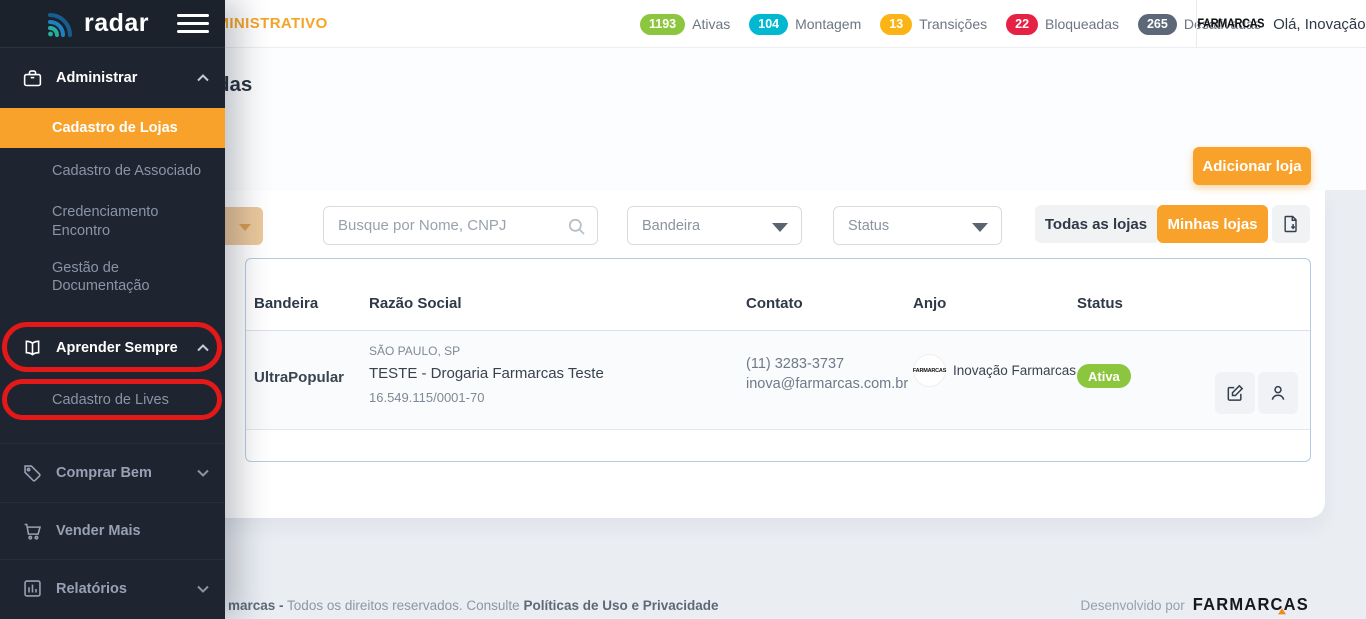  What do you see at coordinates (415, 351) in the screenshot?
I see `row-city: SÃO PAULO, SP` at bounding box center [415, 351].